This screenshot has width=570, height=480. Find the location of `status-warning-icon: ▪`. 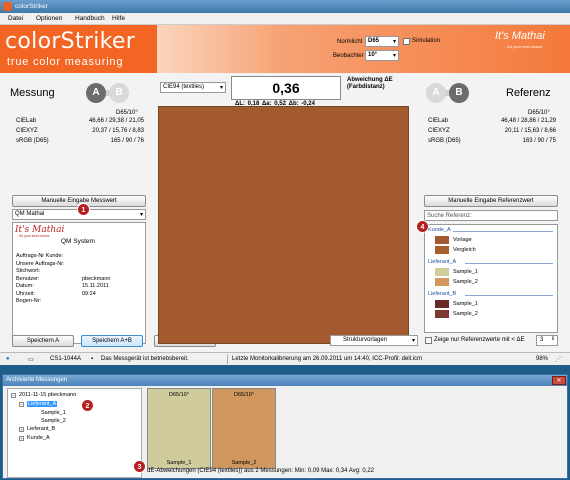

status-warning-icon: ▪ is located at coordinates (92, 359).